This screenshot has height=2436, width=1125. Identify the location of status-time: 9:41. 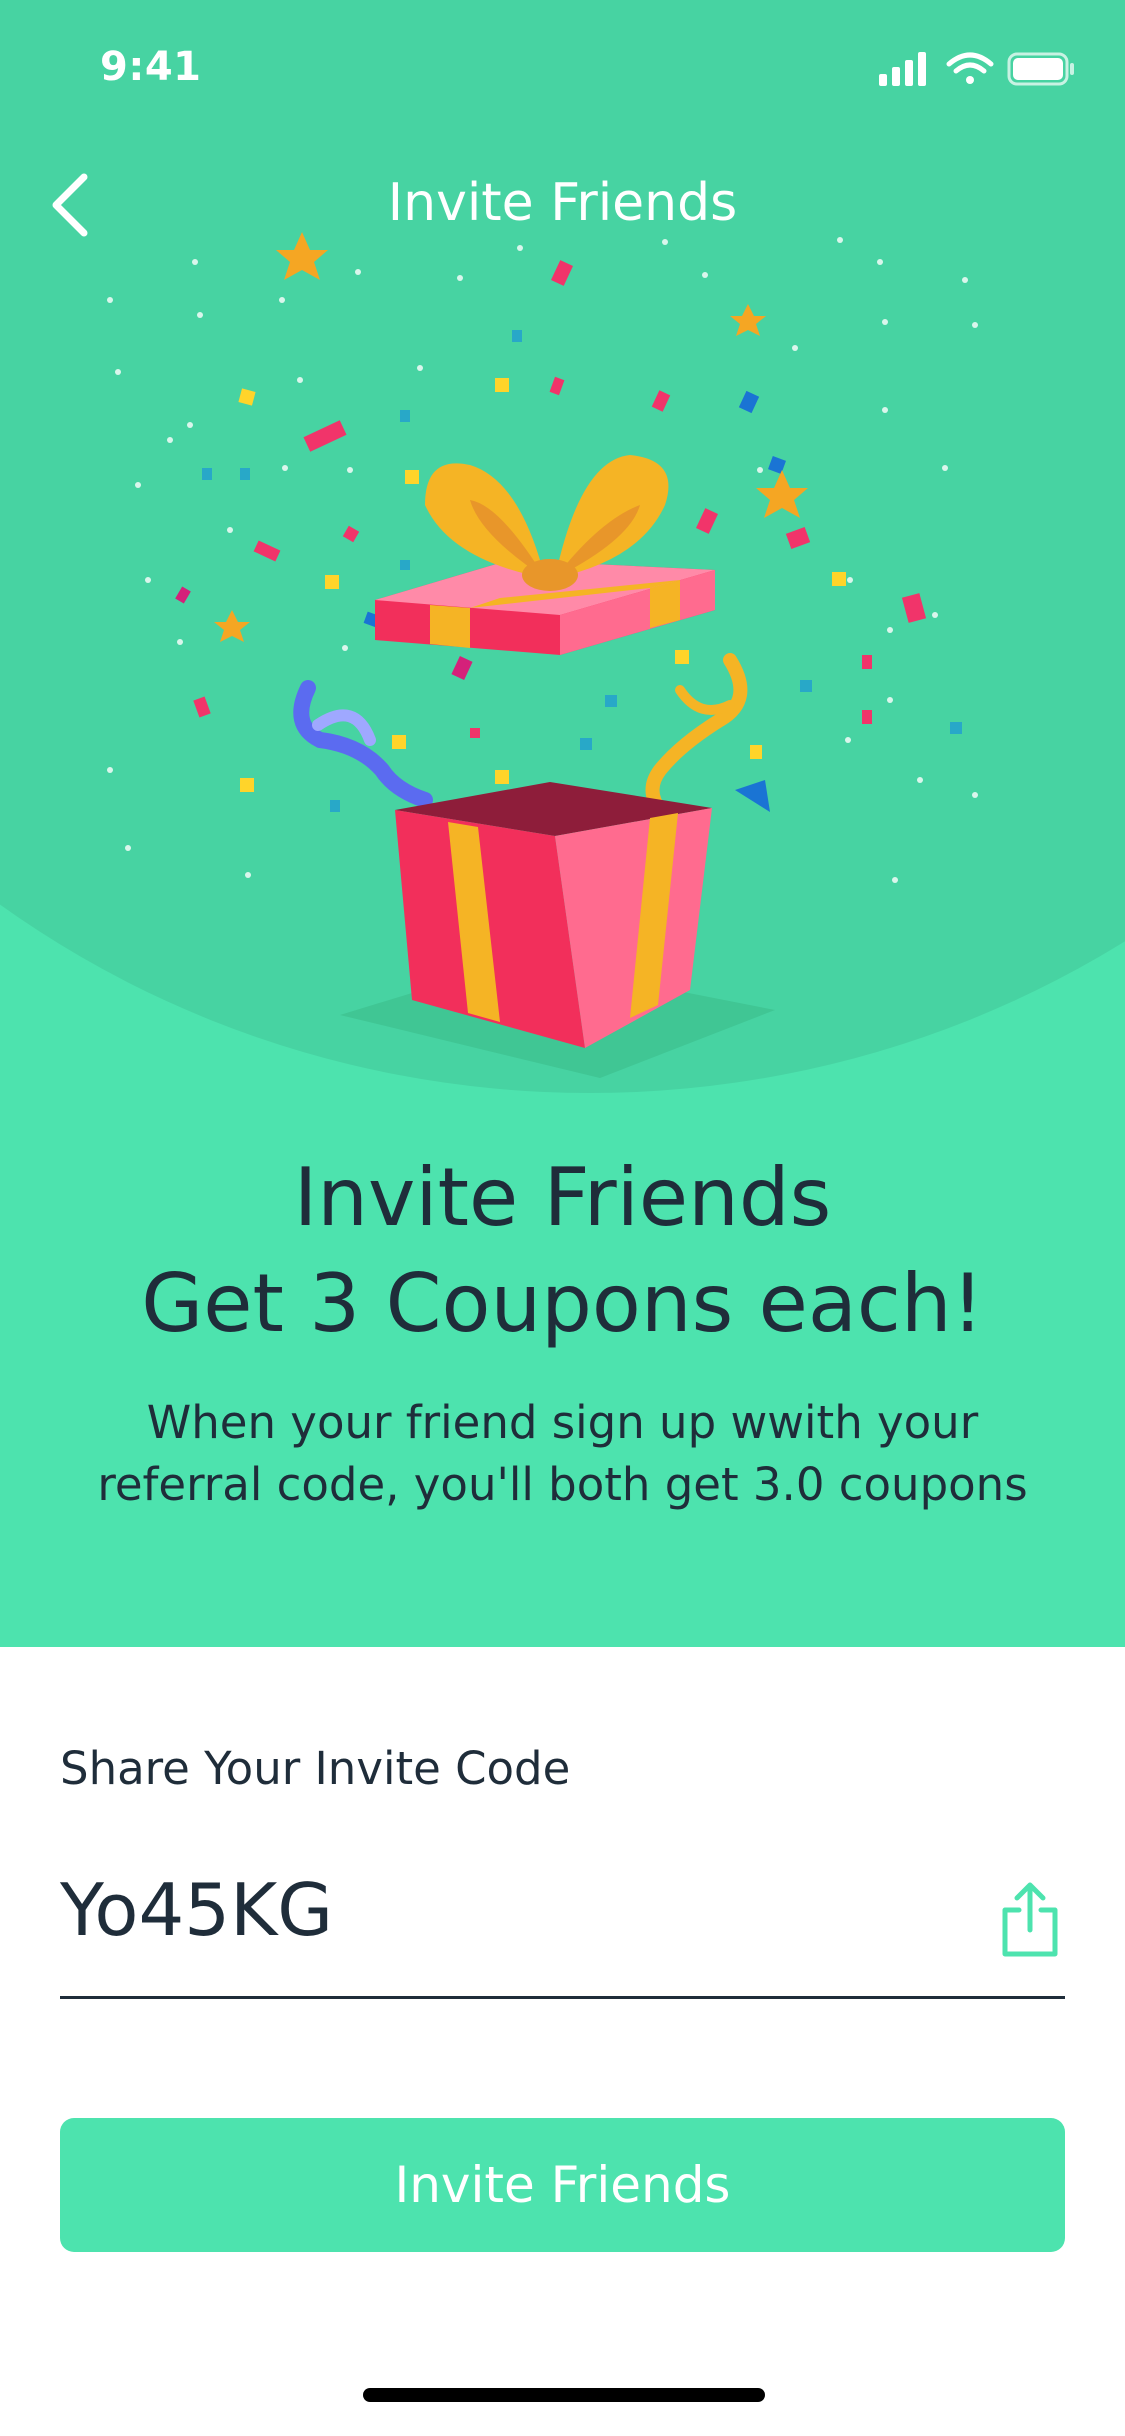
(151, 67).